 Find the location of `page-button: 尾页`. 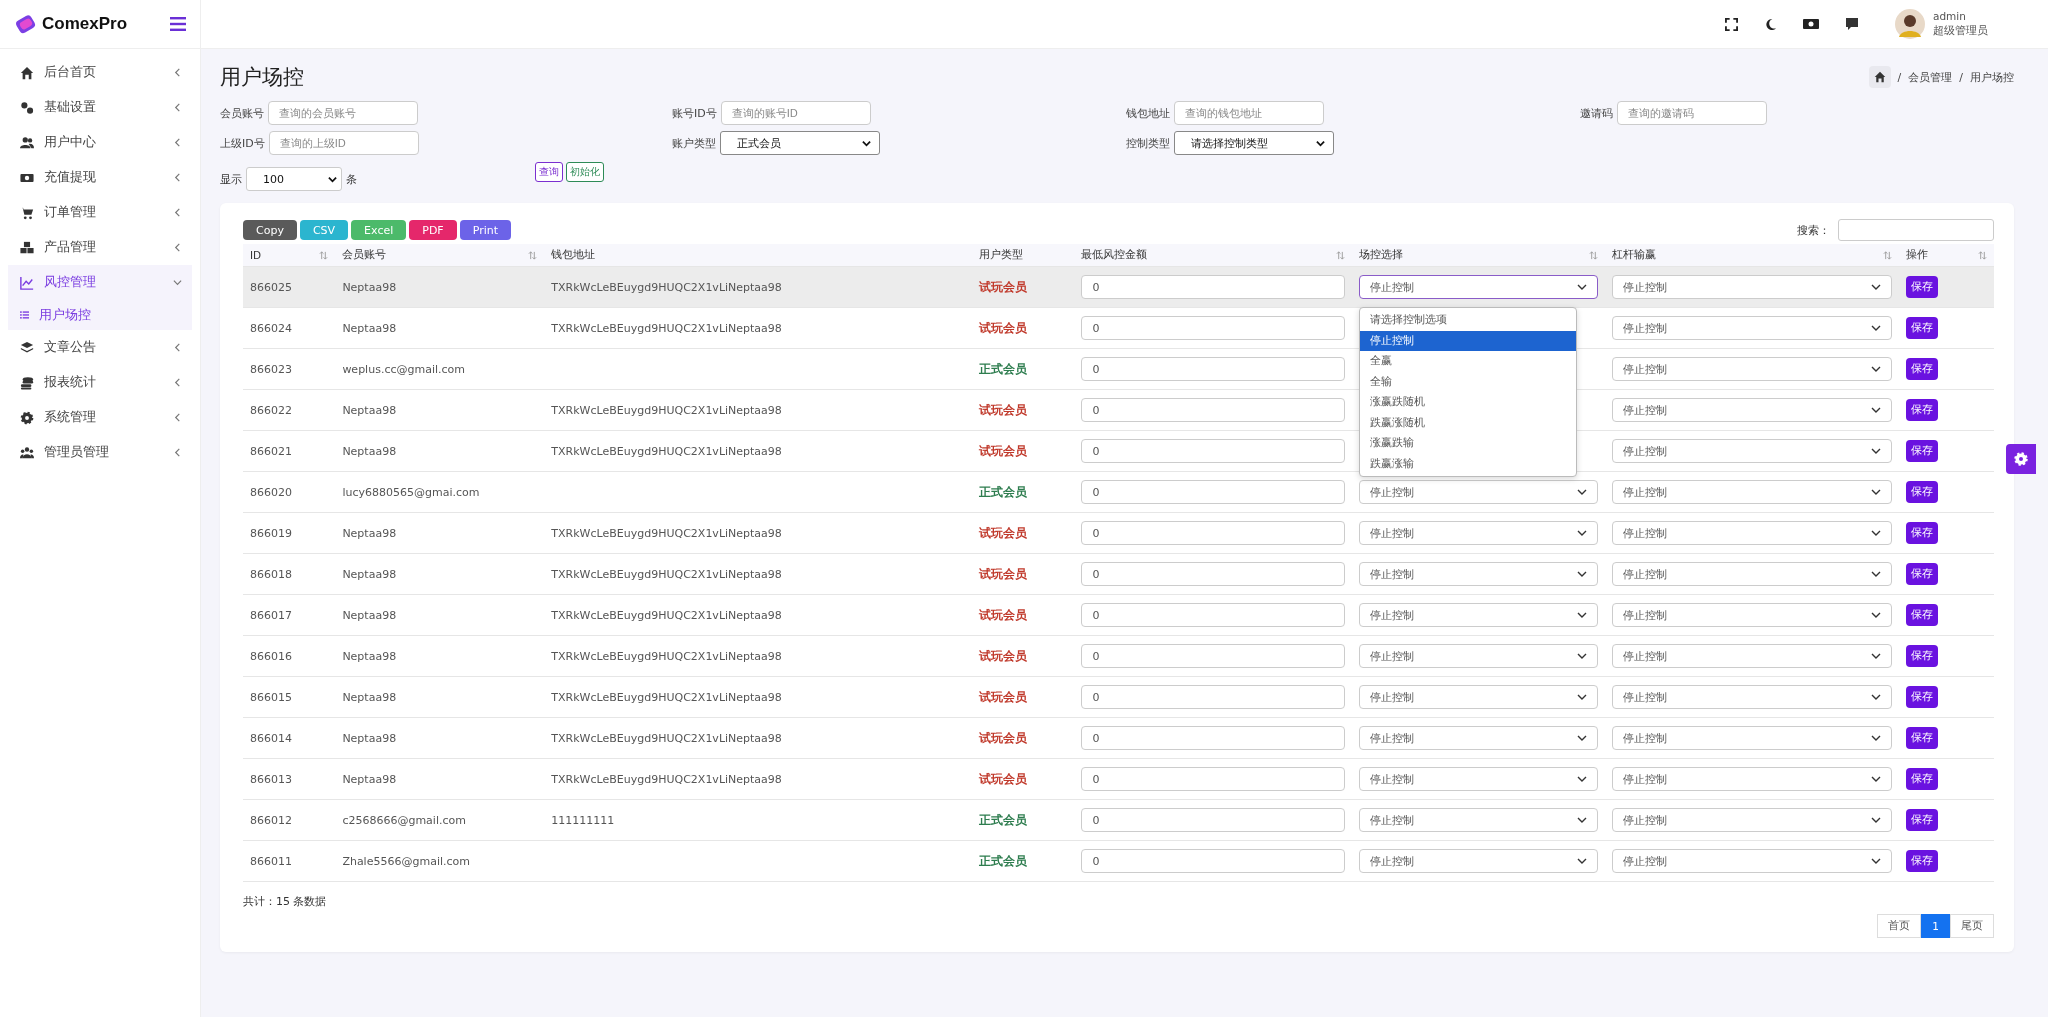

page-button: 尾页 is located at coordinates (1972, 926).